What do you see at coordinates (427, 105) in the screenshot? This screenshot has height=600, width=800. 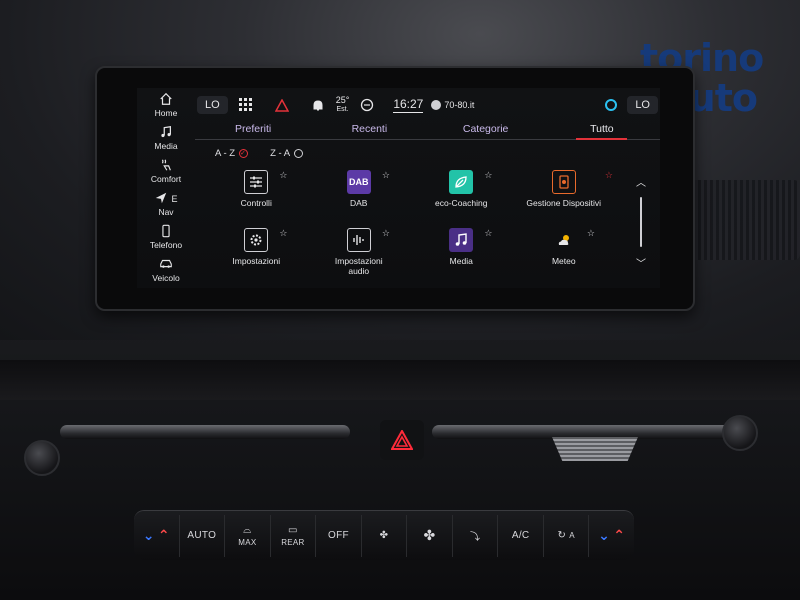 I see `status-bar: LO 25° Est. 16:27 70-80.it LO` at bounding box center [427, 105].